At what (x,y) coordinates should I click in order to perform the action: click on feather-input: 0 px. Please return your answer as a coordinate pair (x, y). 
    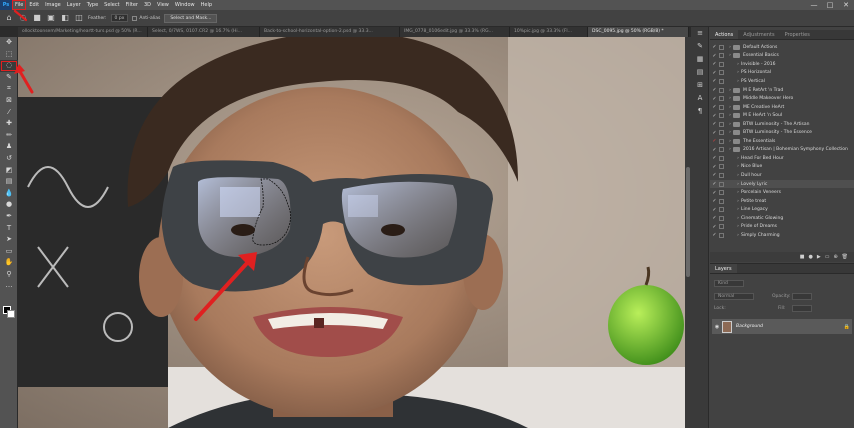
    Looking at the image, I should click on (119, 18).